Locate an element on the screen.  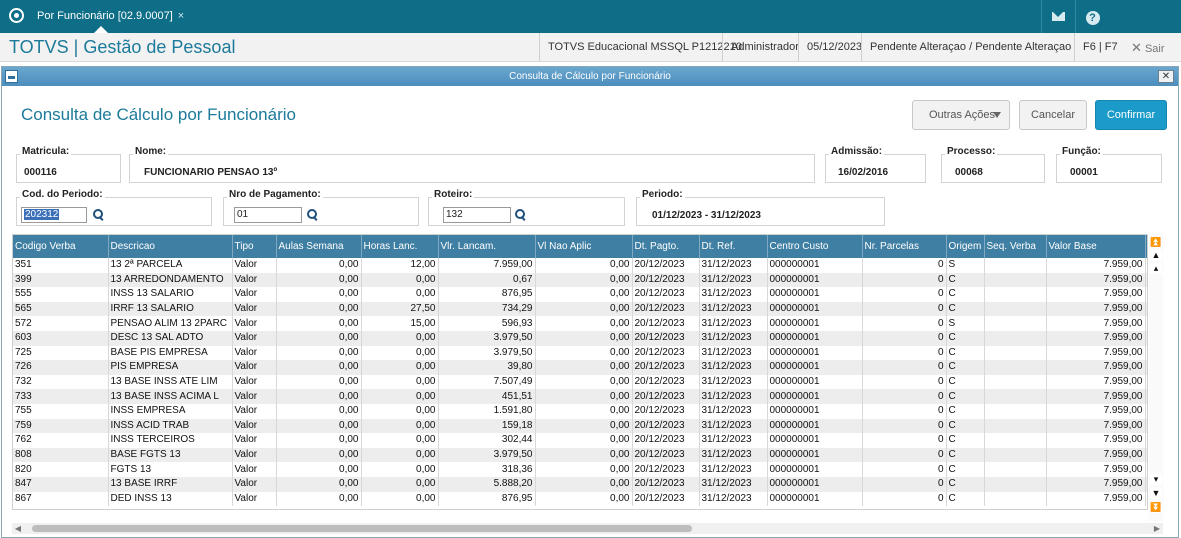
column-header: Dt. Ref. is located at coordinates (733, 246).